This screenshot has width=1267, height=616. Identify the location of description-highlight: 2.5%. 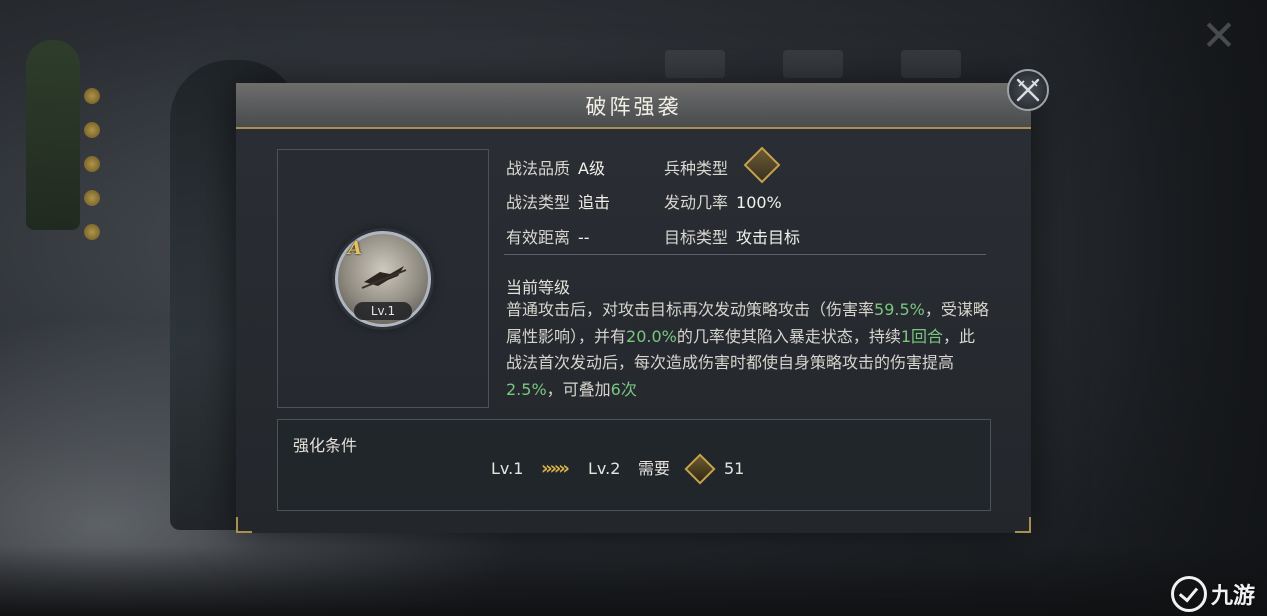
(526, 389).